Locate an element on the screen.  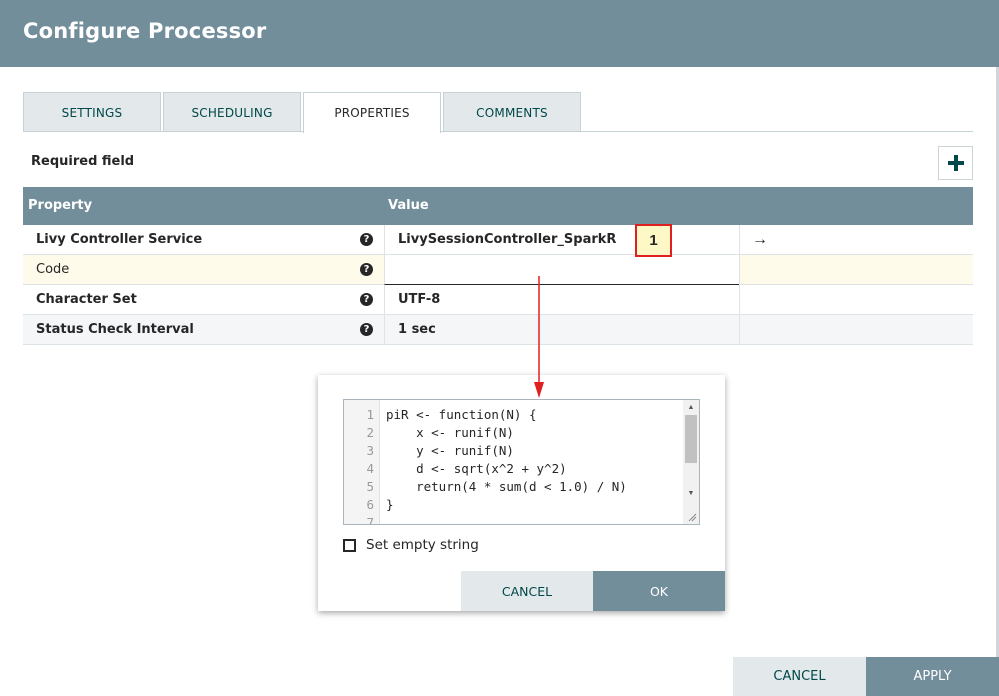
code-line: y <- runif(N) is located at coordinates (450, 450).